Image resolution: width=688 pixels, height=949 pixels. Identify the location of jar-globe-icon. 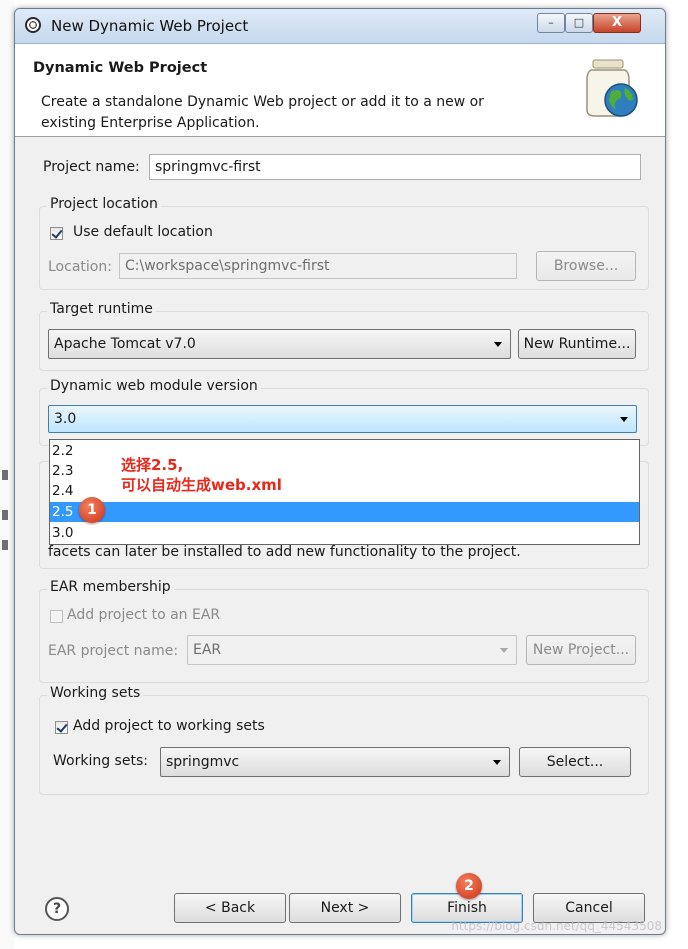
(612, 88).